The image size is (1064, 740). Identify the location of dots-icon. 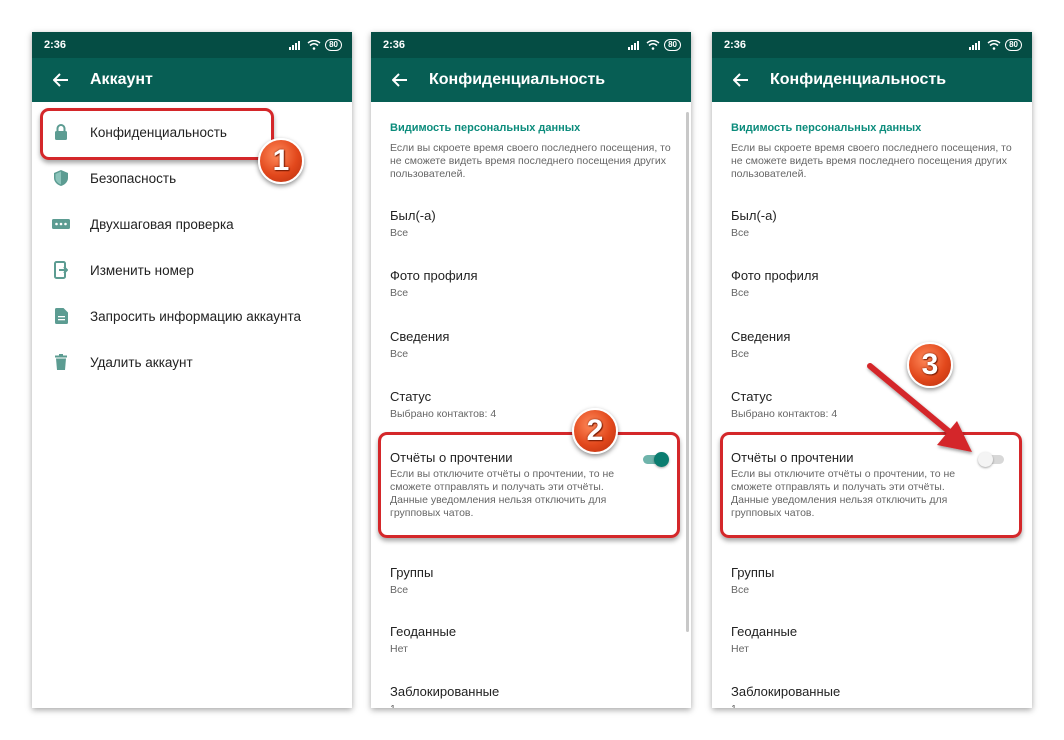
(61, 224).